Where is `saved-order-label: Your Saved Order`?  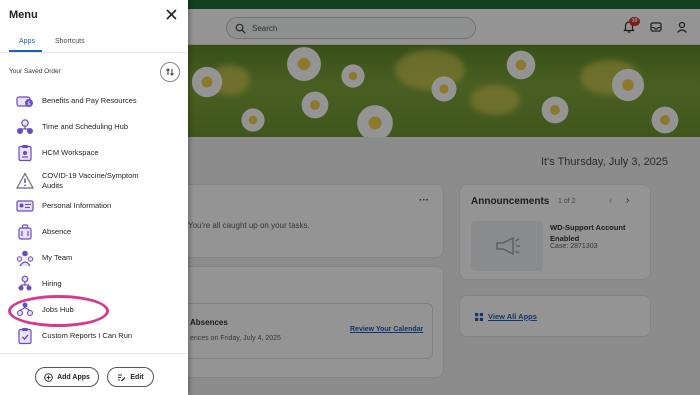 saved-order-label: Your Saved Order is located at coordinates (35, 71).